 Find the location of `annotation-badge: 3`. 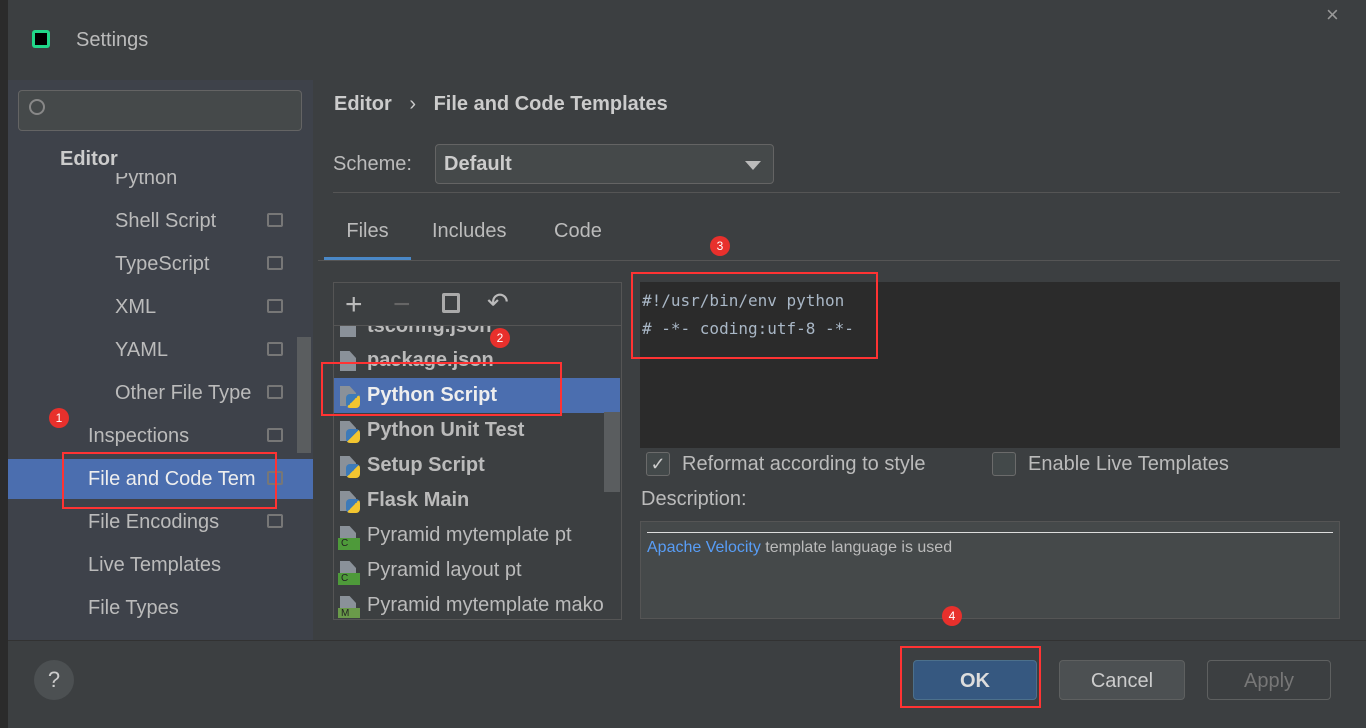

annotation-badge: 3 is located at coordinates (720, 246).